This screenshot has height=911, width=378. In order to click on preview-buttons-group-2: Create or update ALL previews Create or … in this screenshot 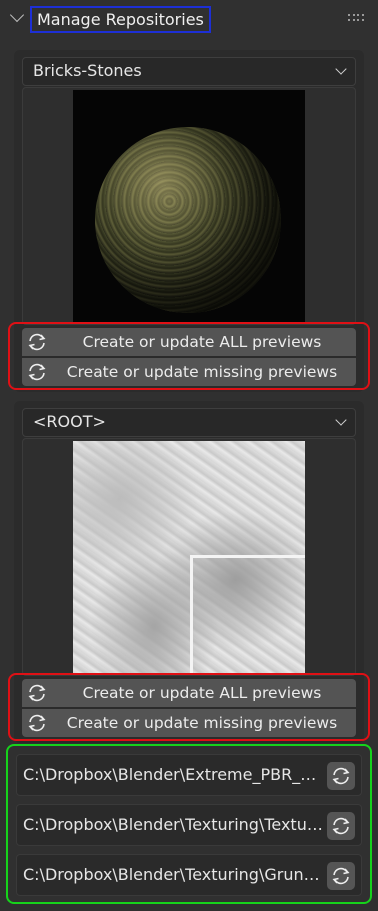, I will do `click(189, 707)`.